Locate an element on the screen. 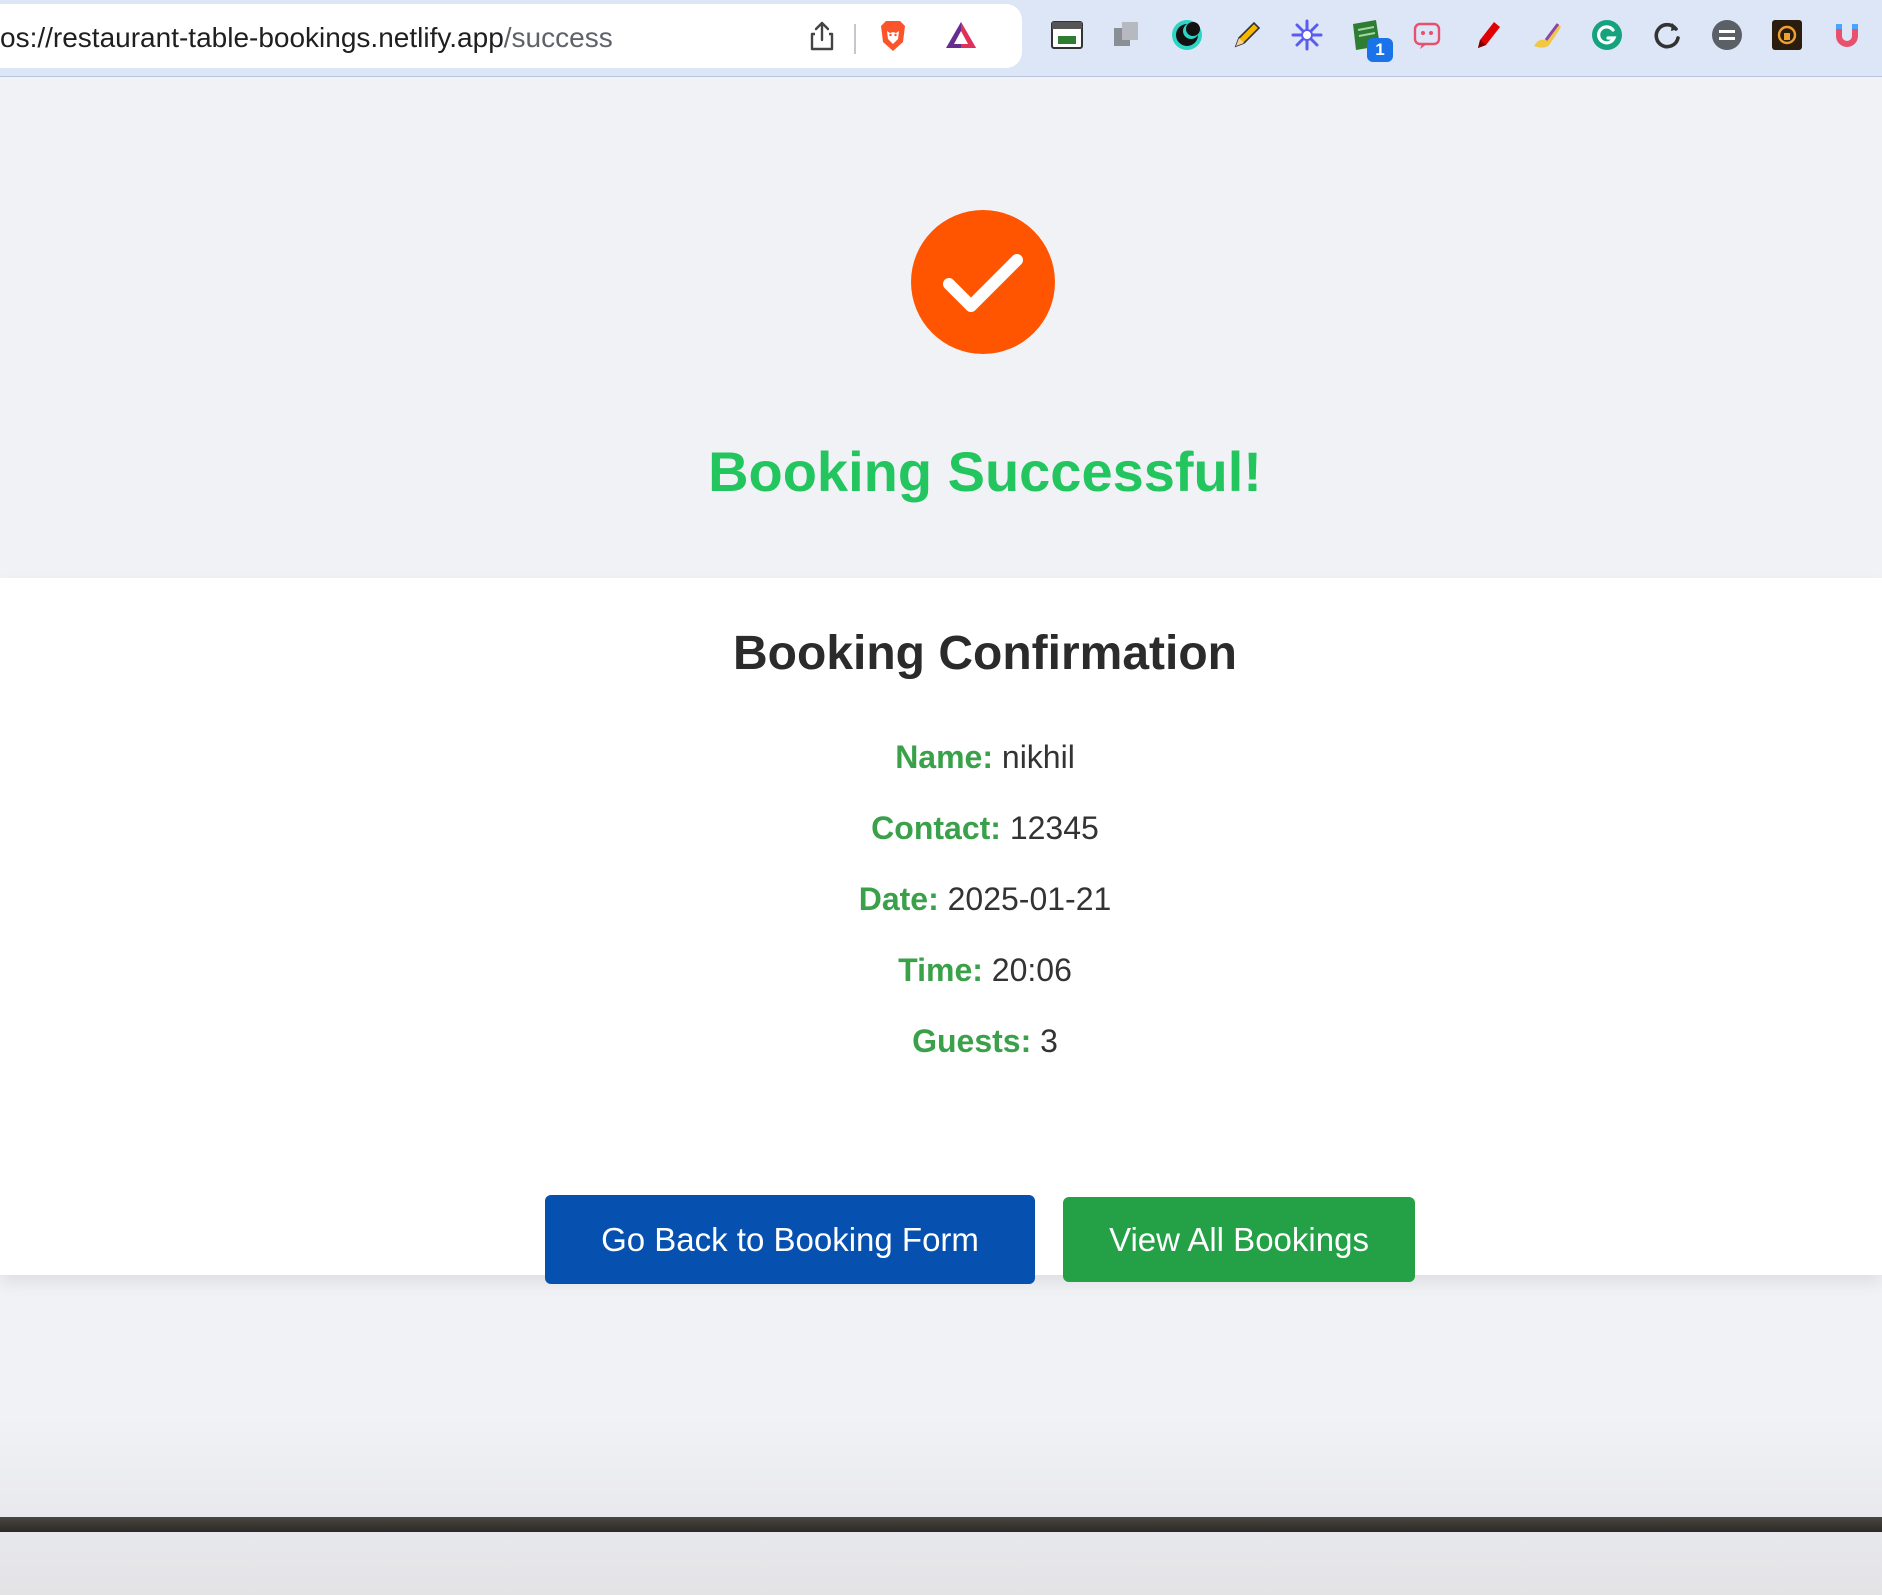 The height and width of the screenshot is (1595, 1882). brave-rewards-icon is located at coordinates (961, 36).